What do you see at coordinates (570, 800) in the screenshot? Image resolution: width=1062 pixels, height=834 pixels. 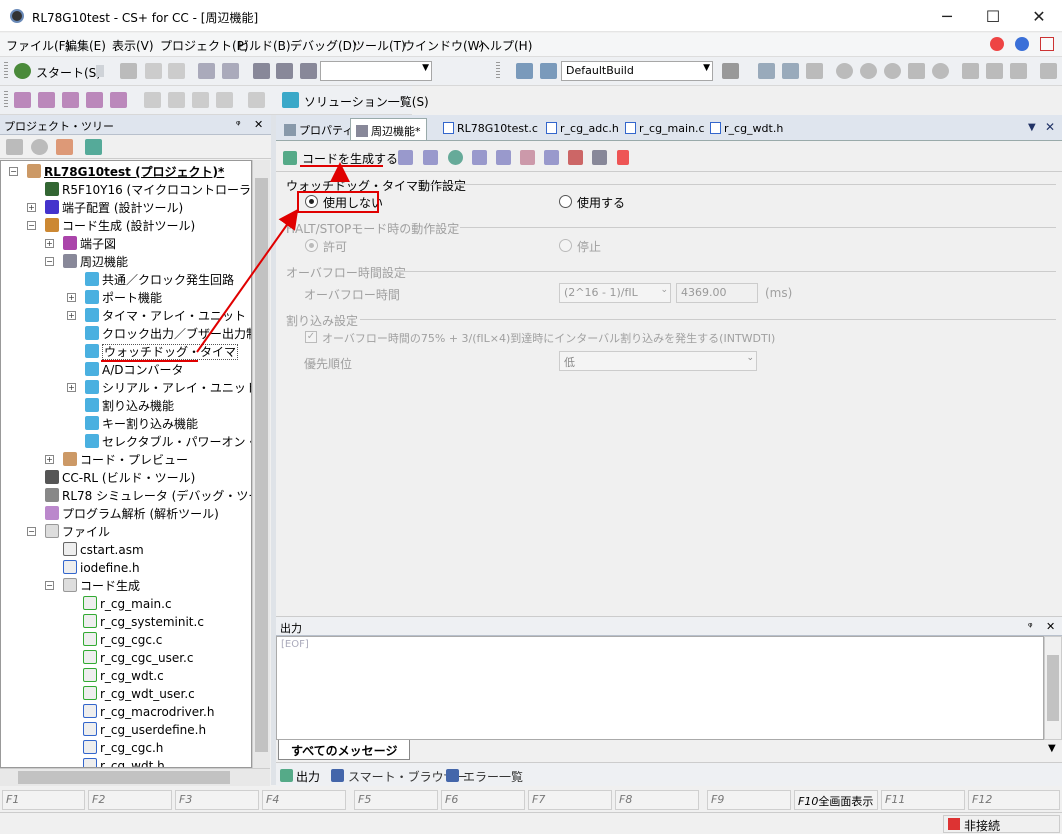 I see `fkey-button: F7` at bounding box center [570, 800].